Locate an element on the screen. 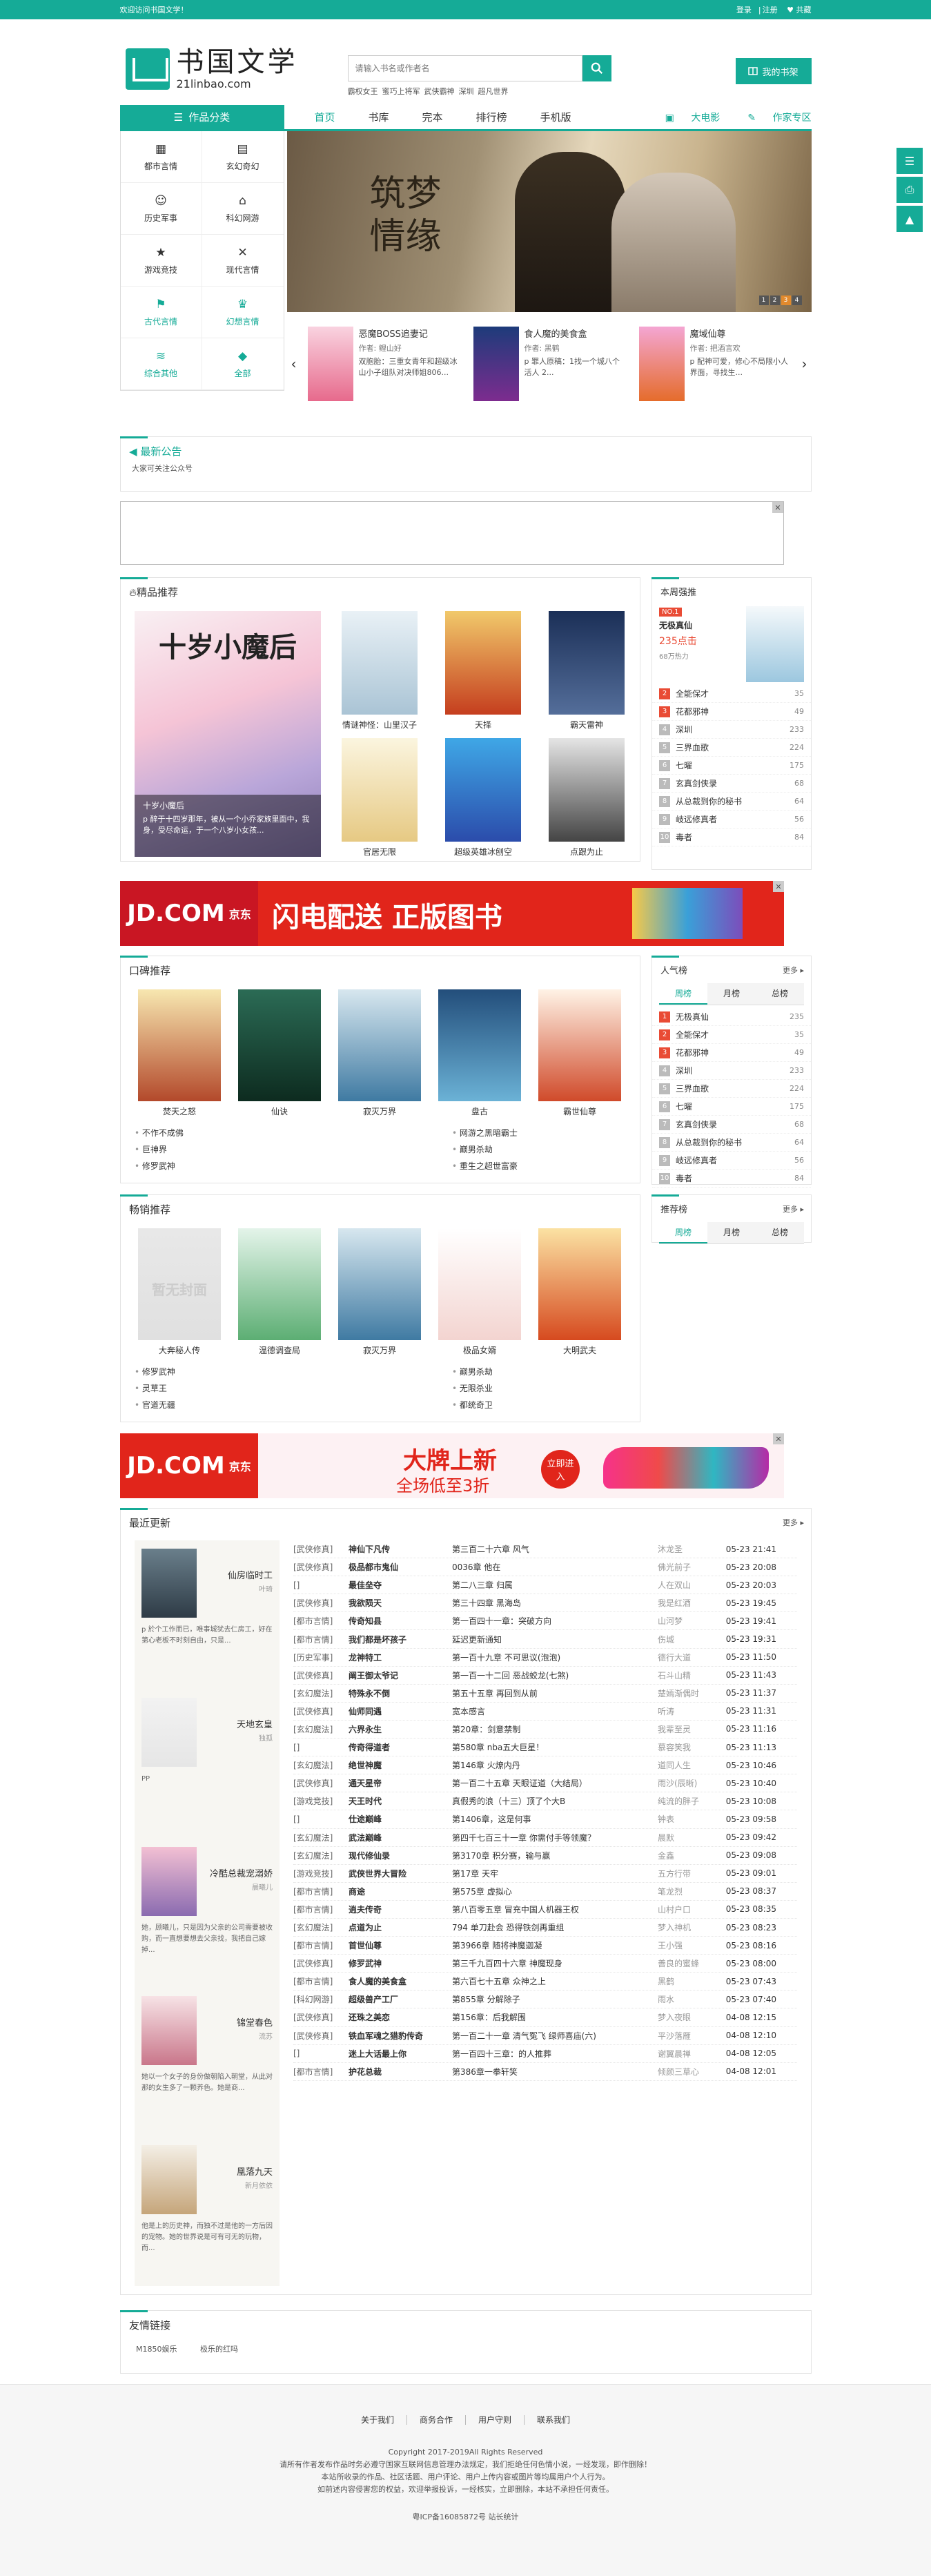 Image resolution: width=931 pixels, height=2576 pixels. book-tile: 天择 is located at coordinates (483, 670).